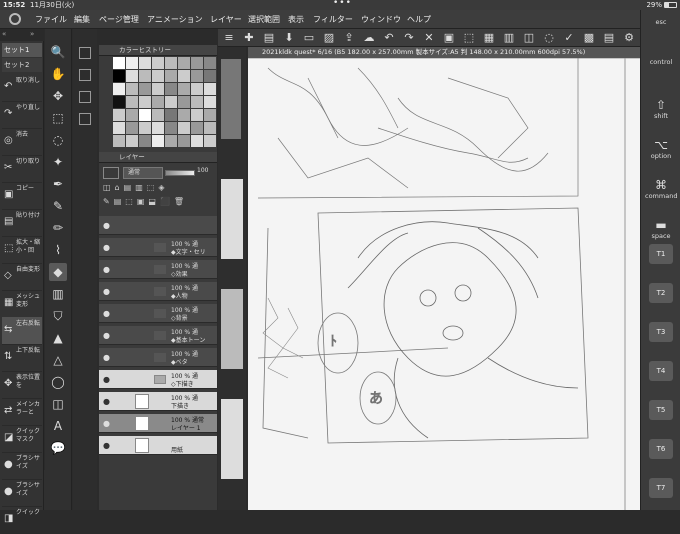 The width and height of the screenshot is (680, 534). Describe the element at coordinates (22, 385) in the screenshot. I see `view-position-button: ✥ 表示位置を` at that location.